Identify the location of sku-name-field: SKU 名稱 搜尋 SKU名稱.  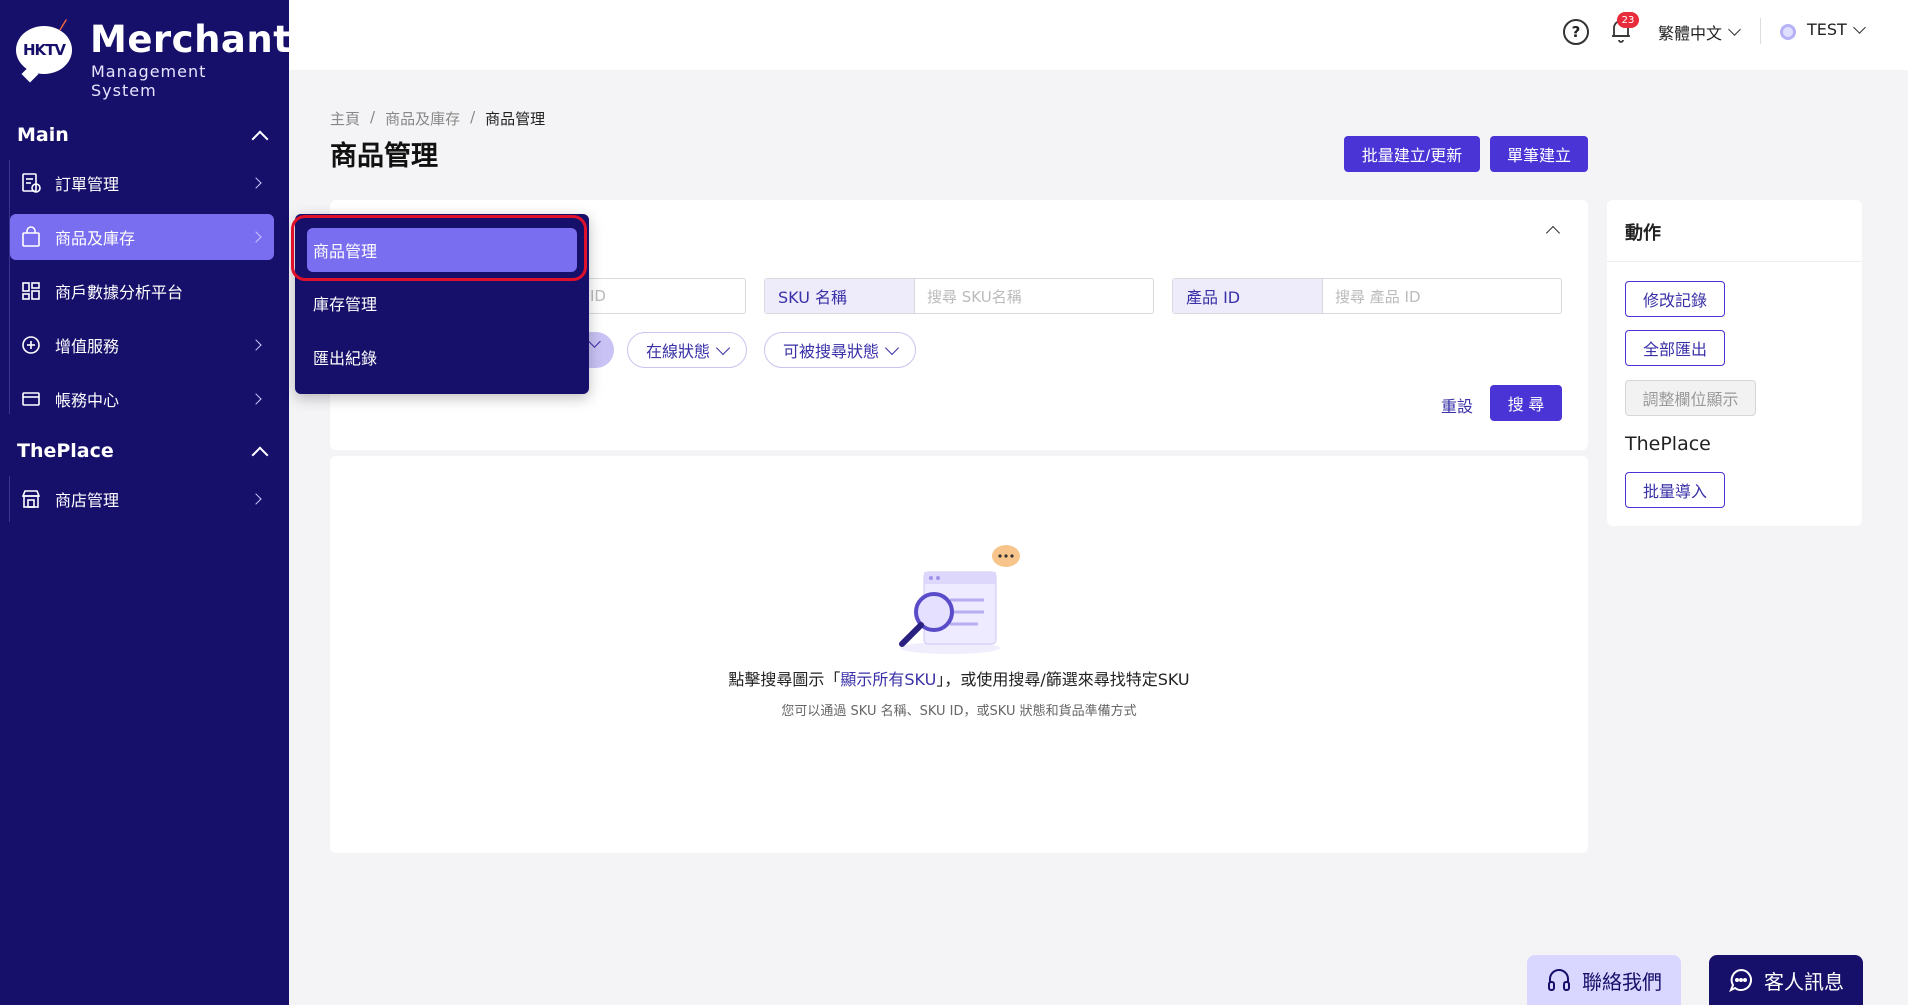
(959, 296).